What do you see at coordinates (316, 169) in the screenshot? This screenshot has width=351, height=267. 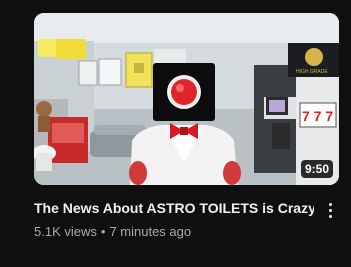 I see `duration-badge: 9:50` at bounding box center [316, 169].